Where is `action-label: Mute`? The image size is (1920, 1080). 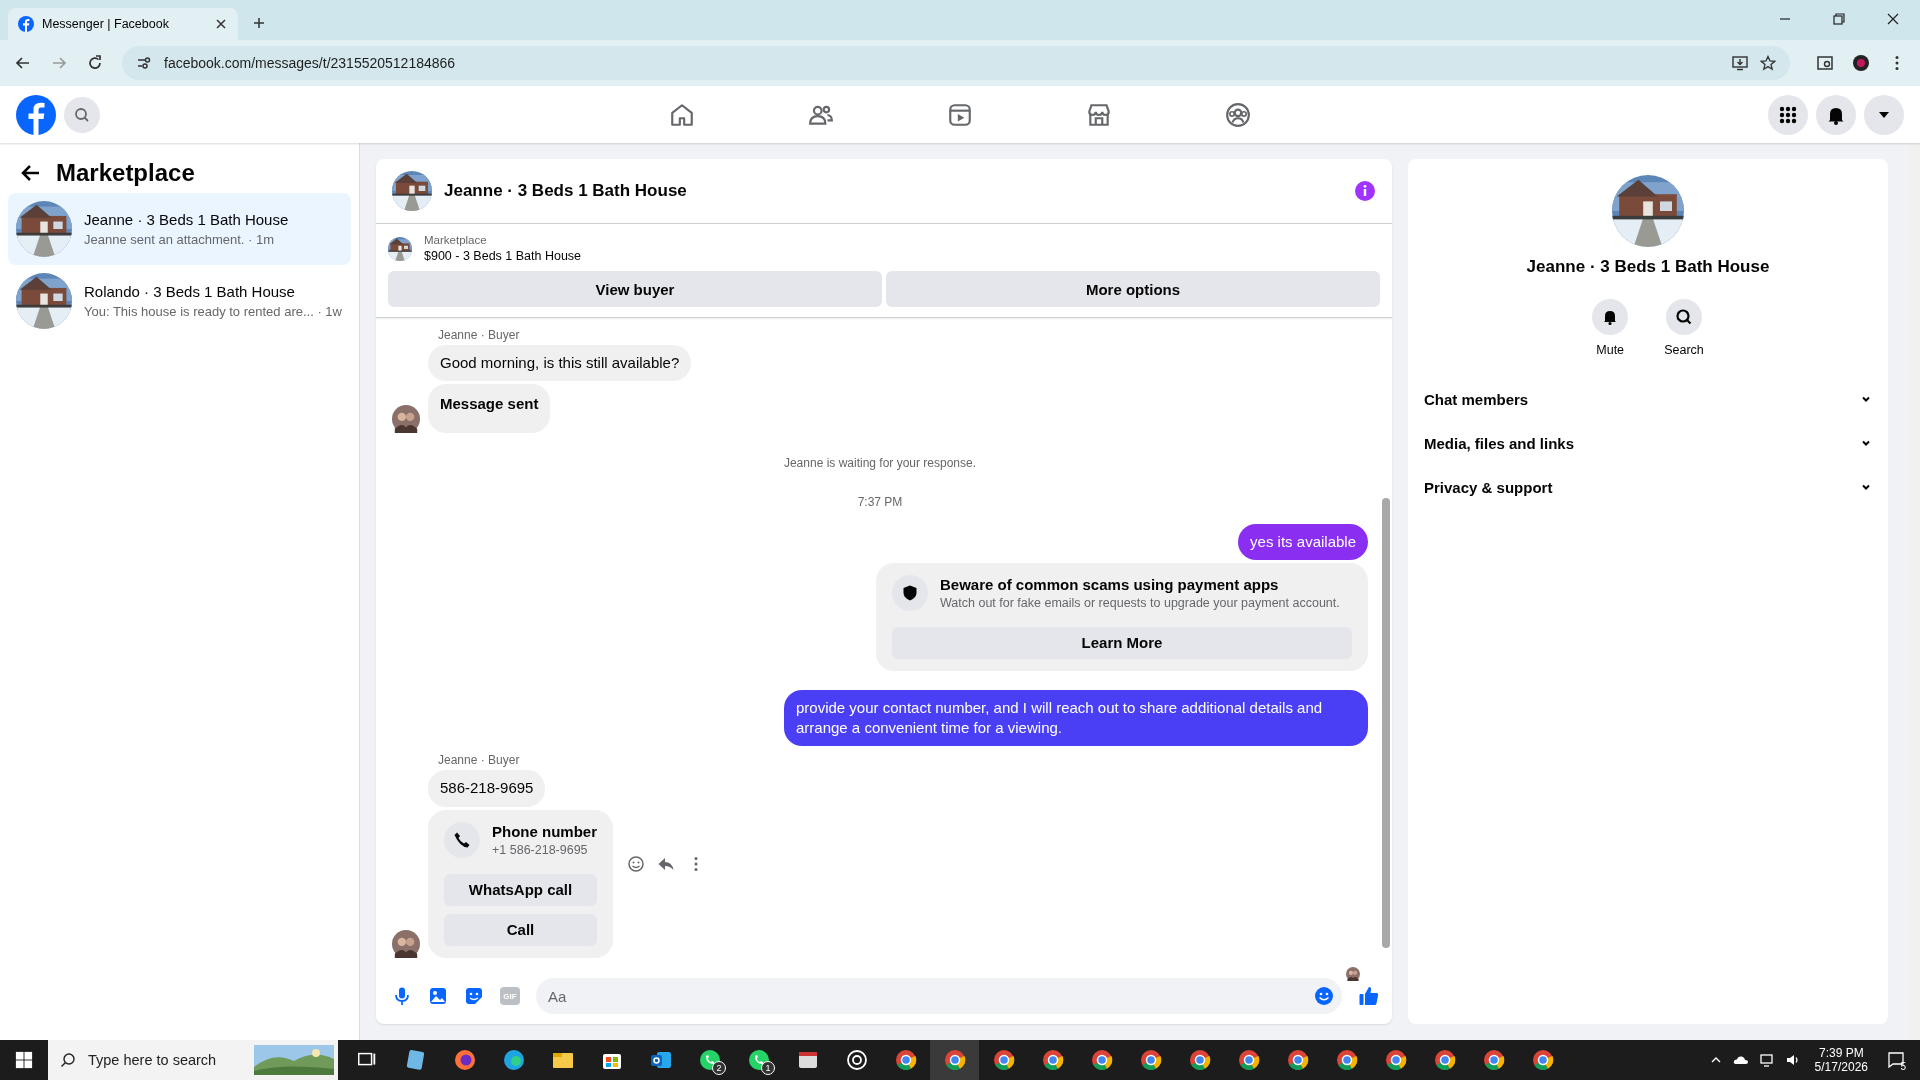
action-label: Mute is located at coordinates (1610, 350).